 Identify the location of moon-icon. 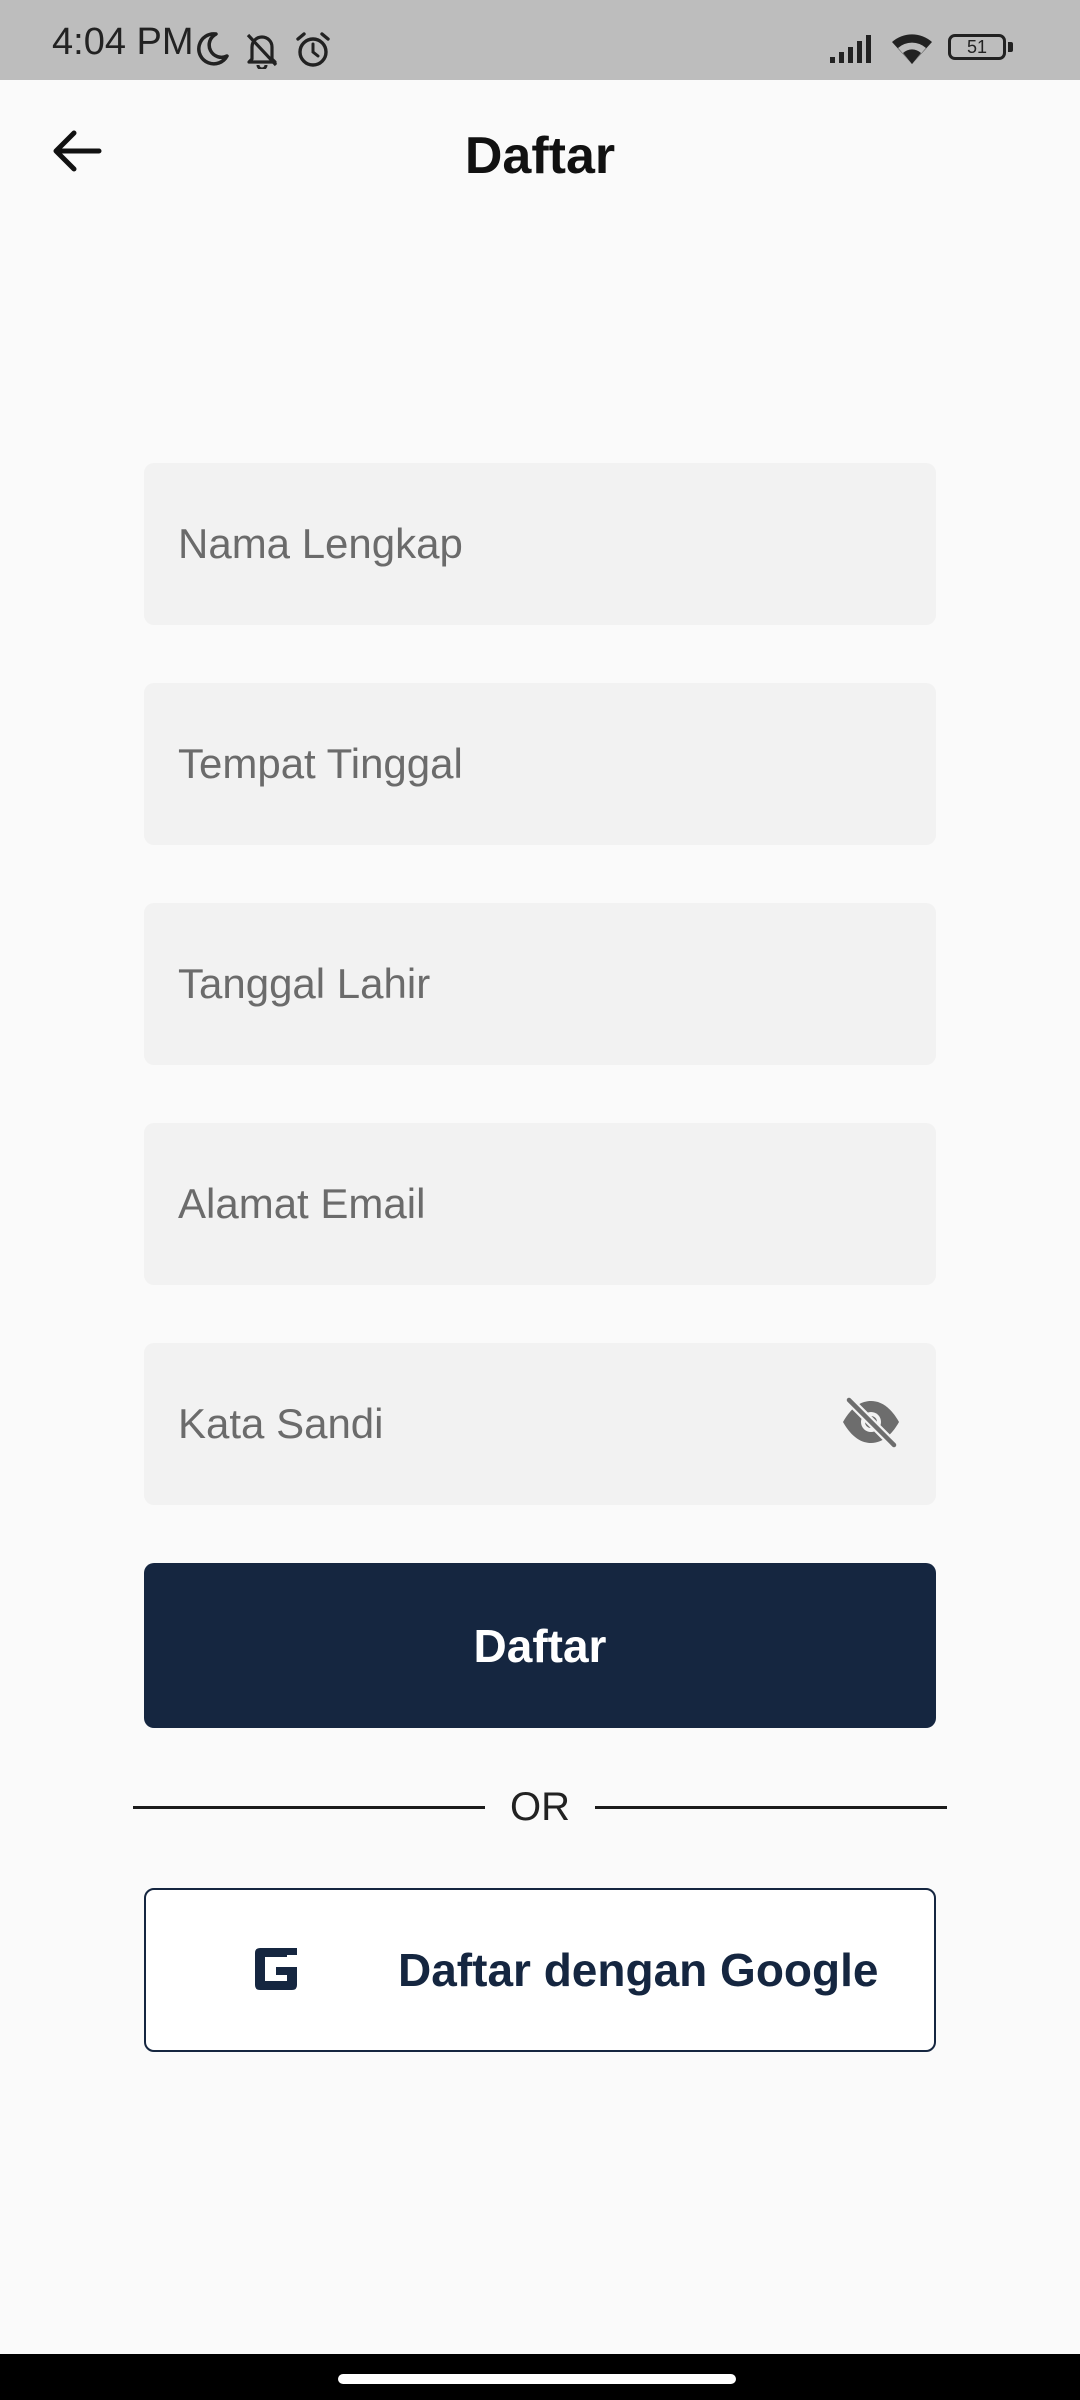
(213, 50).